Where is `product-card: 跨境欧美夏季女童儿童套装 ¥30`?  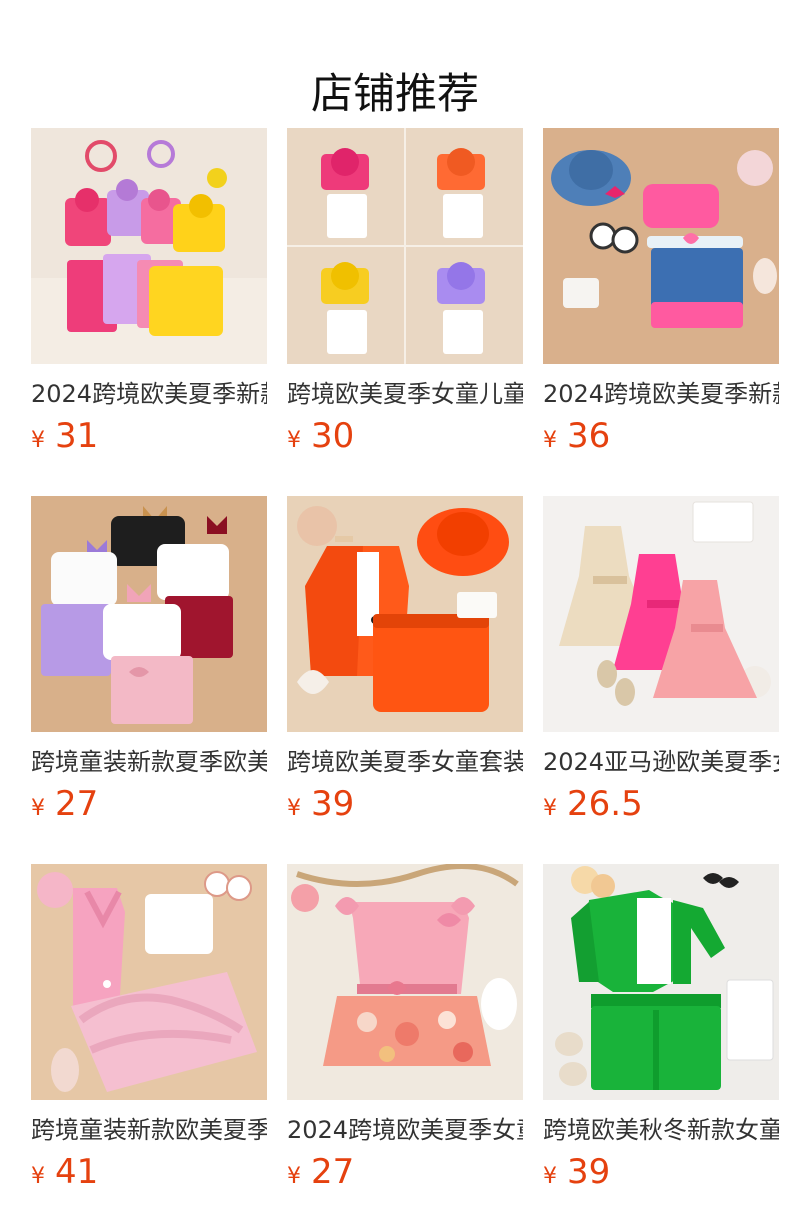 product-card: 跨境欧美夏季女童儿童套装 ¥30 is located at coordinates (405, 292).